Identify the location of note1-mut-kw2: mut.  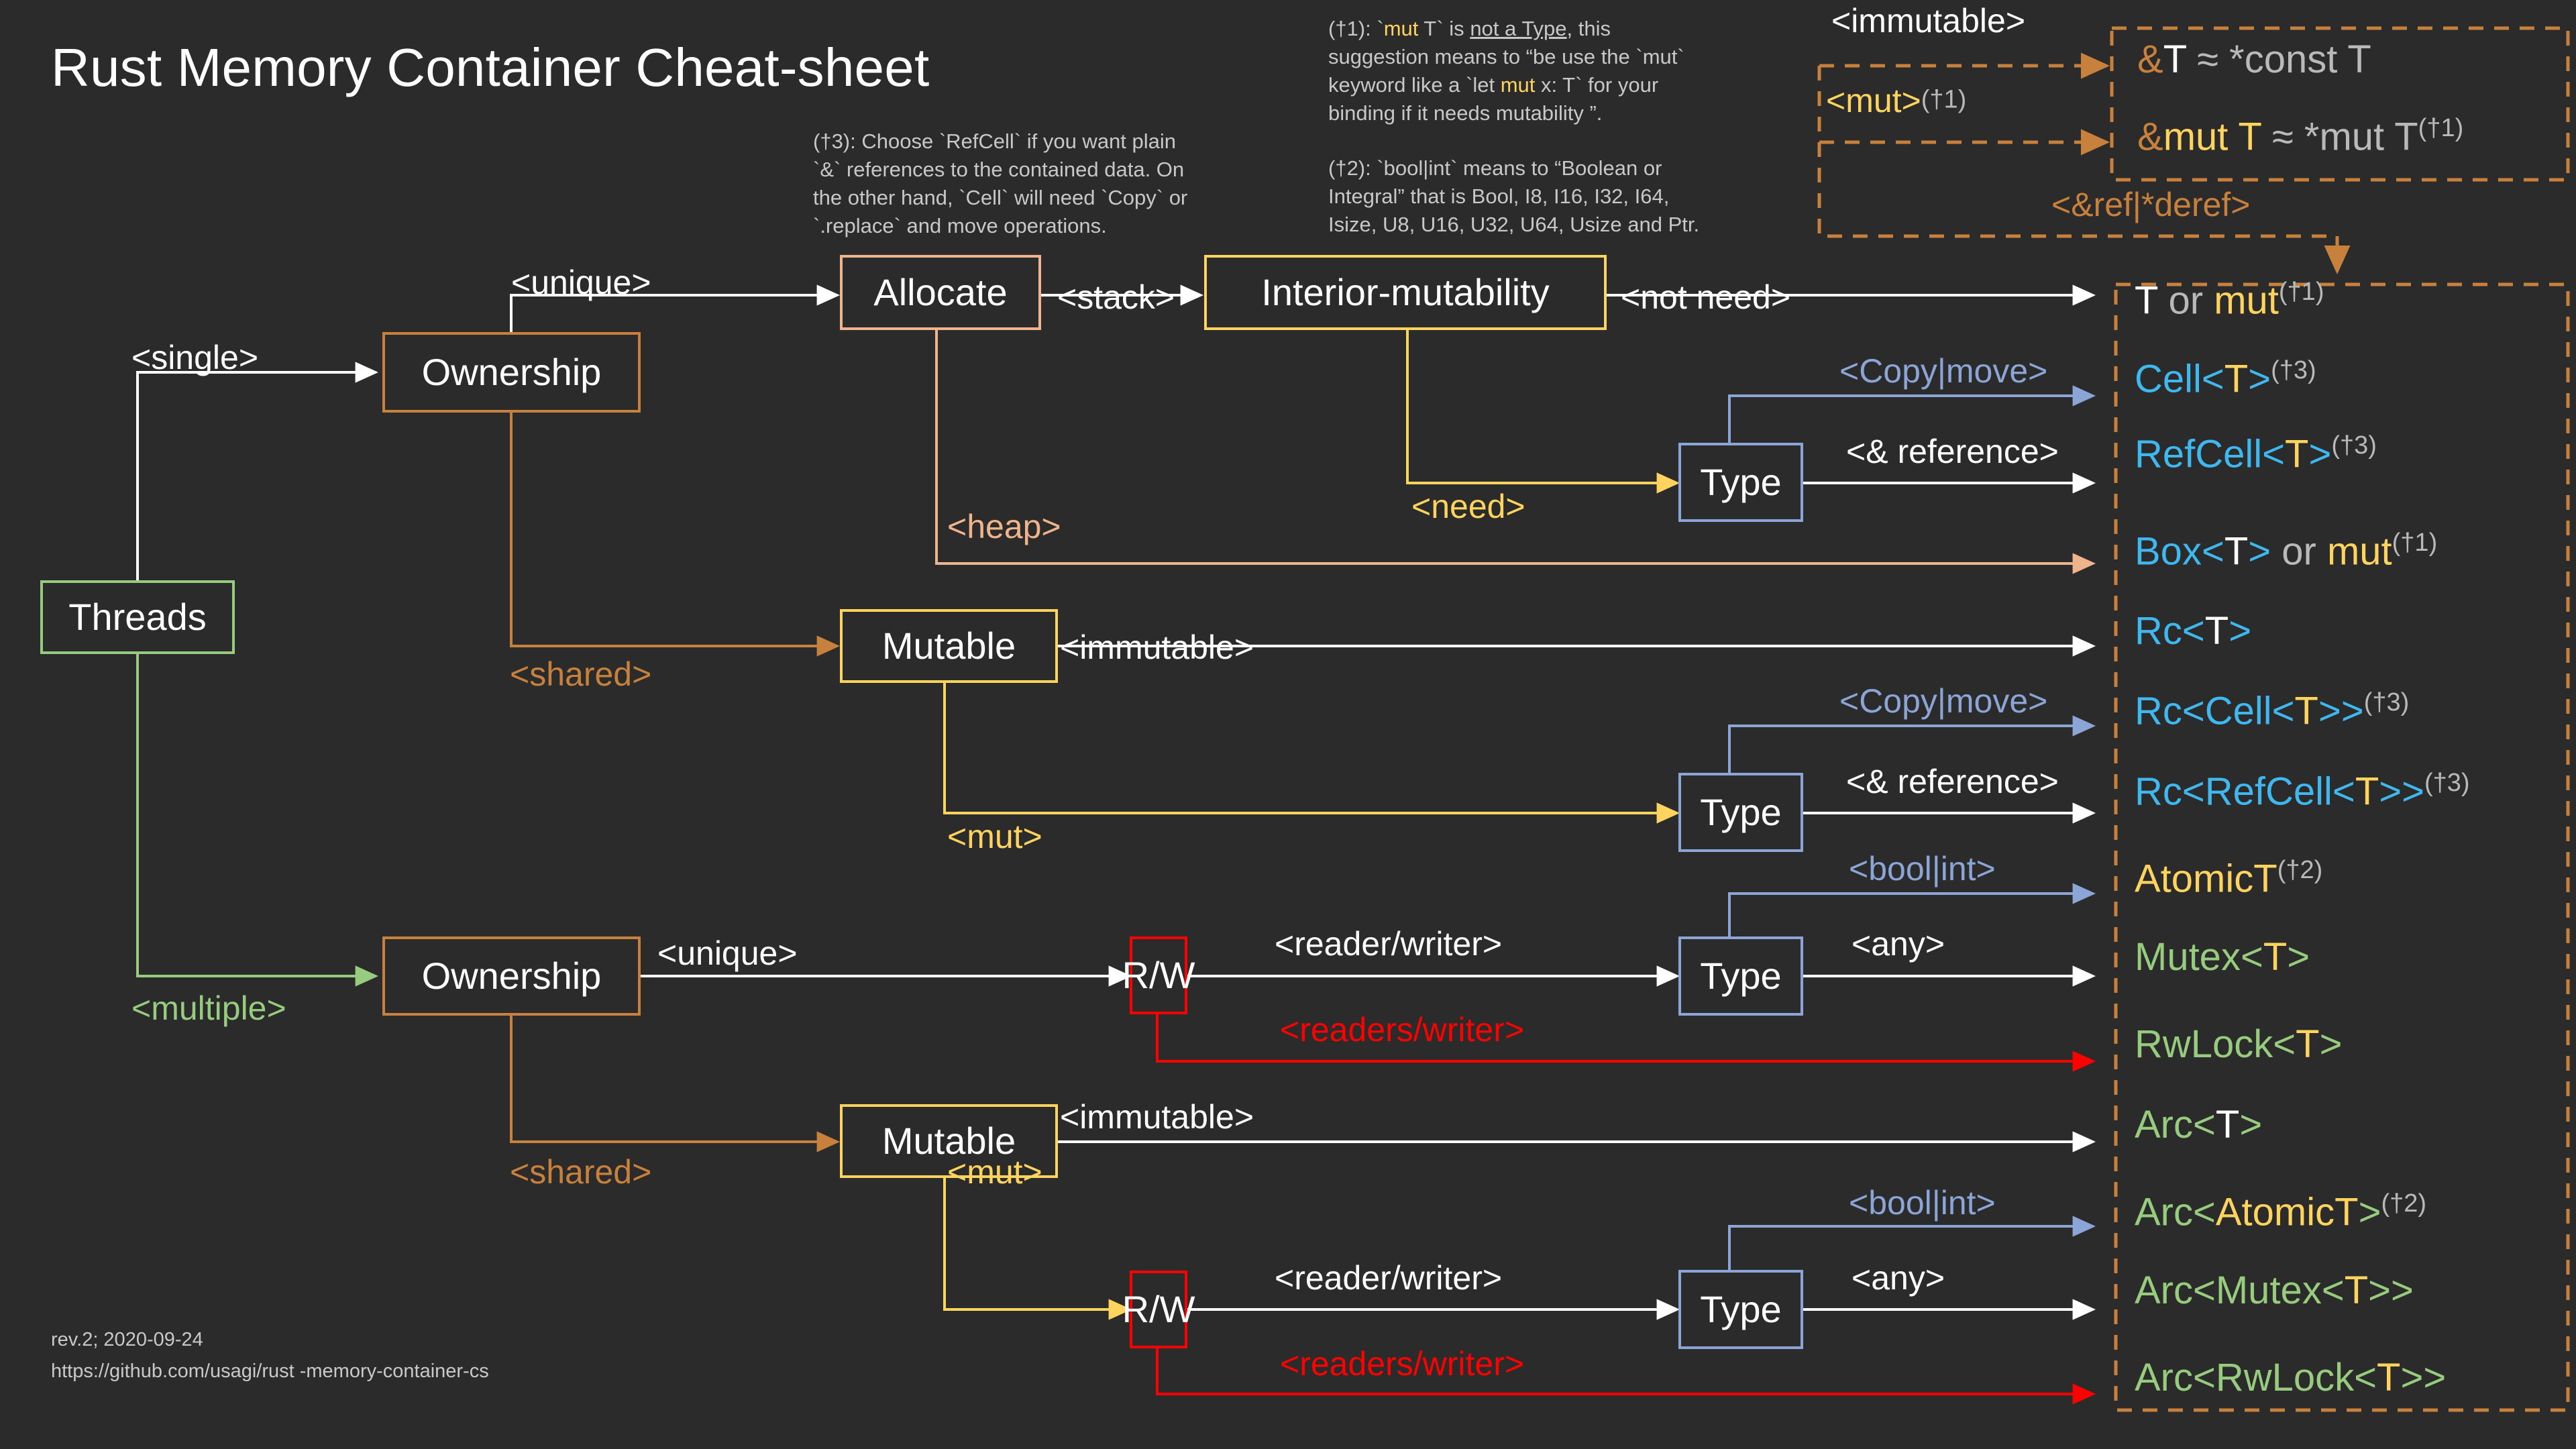
(1518, 85).